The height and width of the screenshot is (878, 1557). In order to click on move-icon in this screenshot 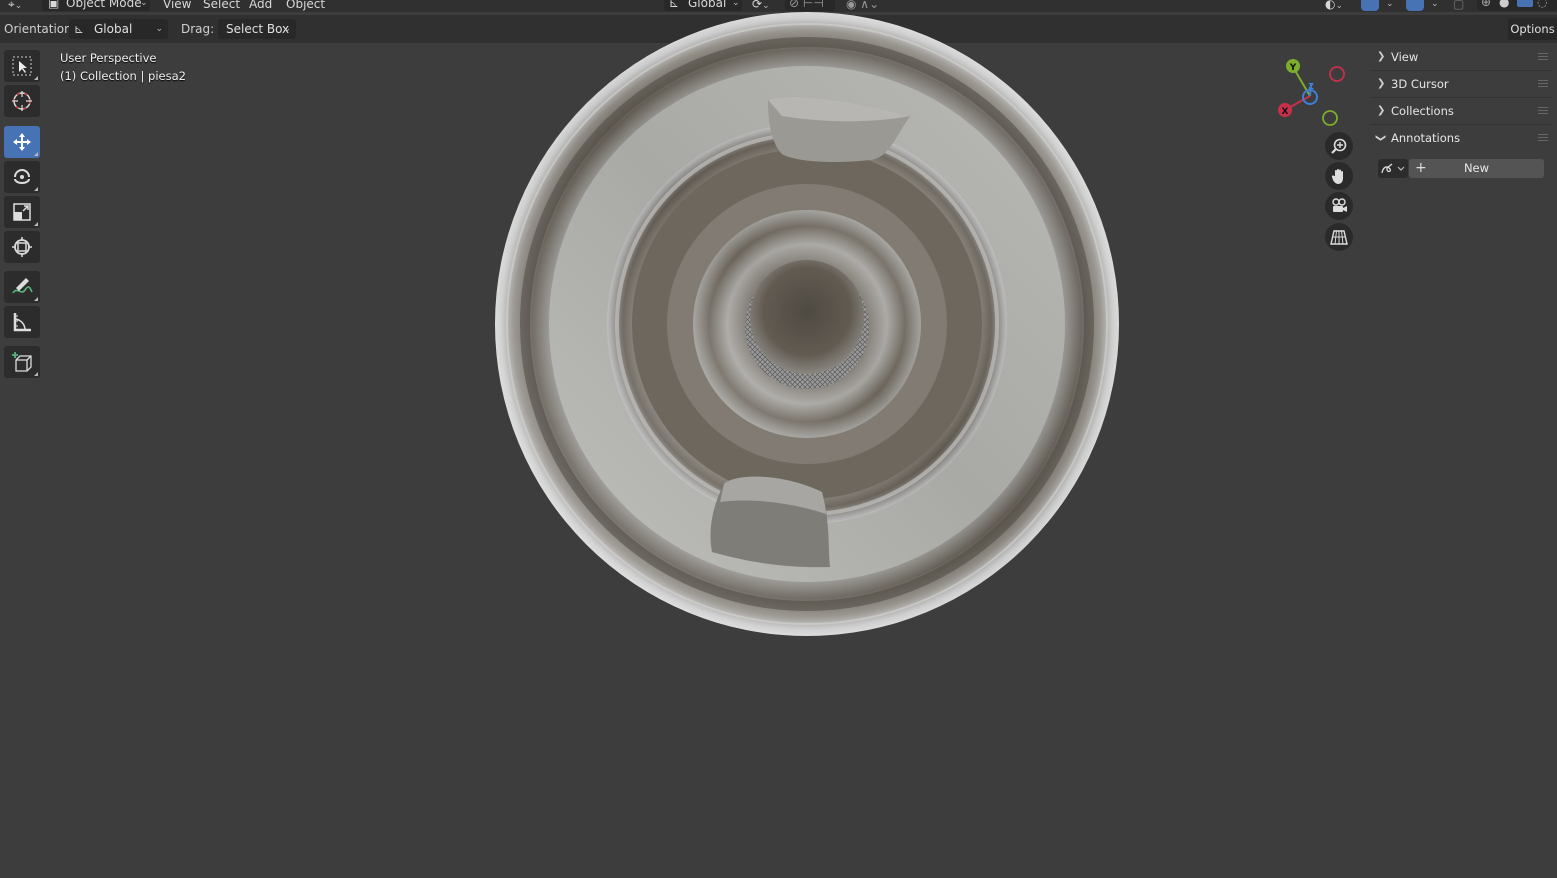, I will do `click(22, 142)`.